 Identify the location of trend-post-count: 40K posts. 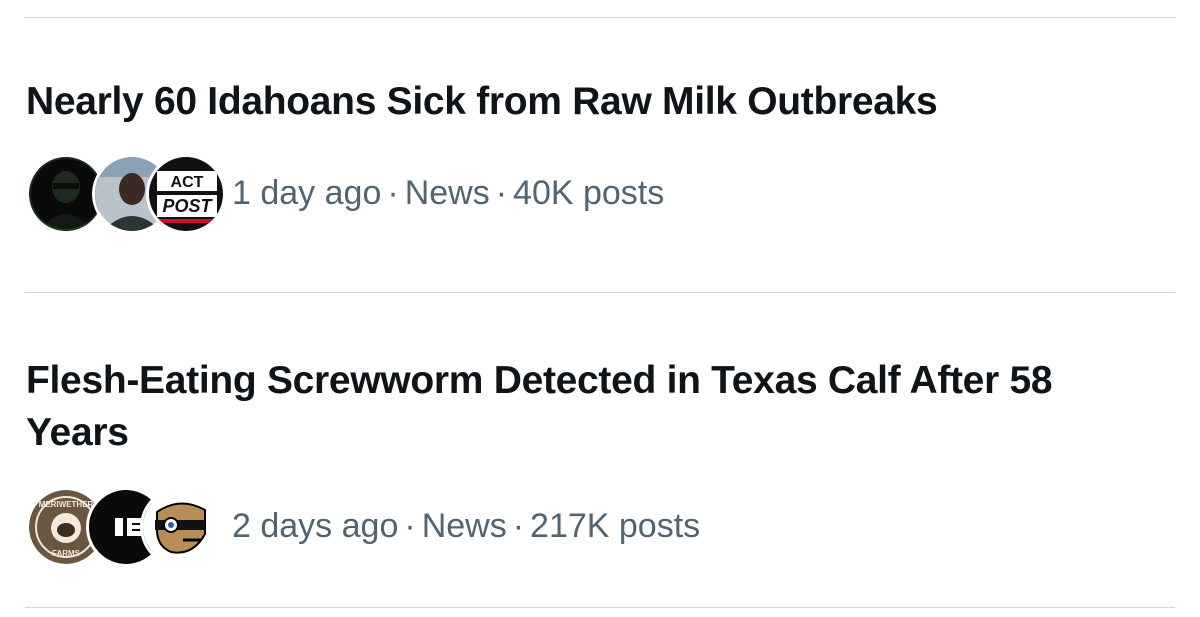
(589, 192).